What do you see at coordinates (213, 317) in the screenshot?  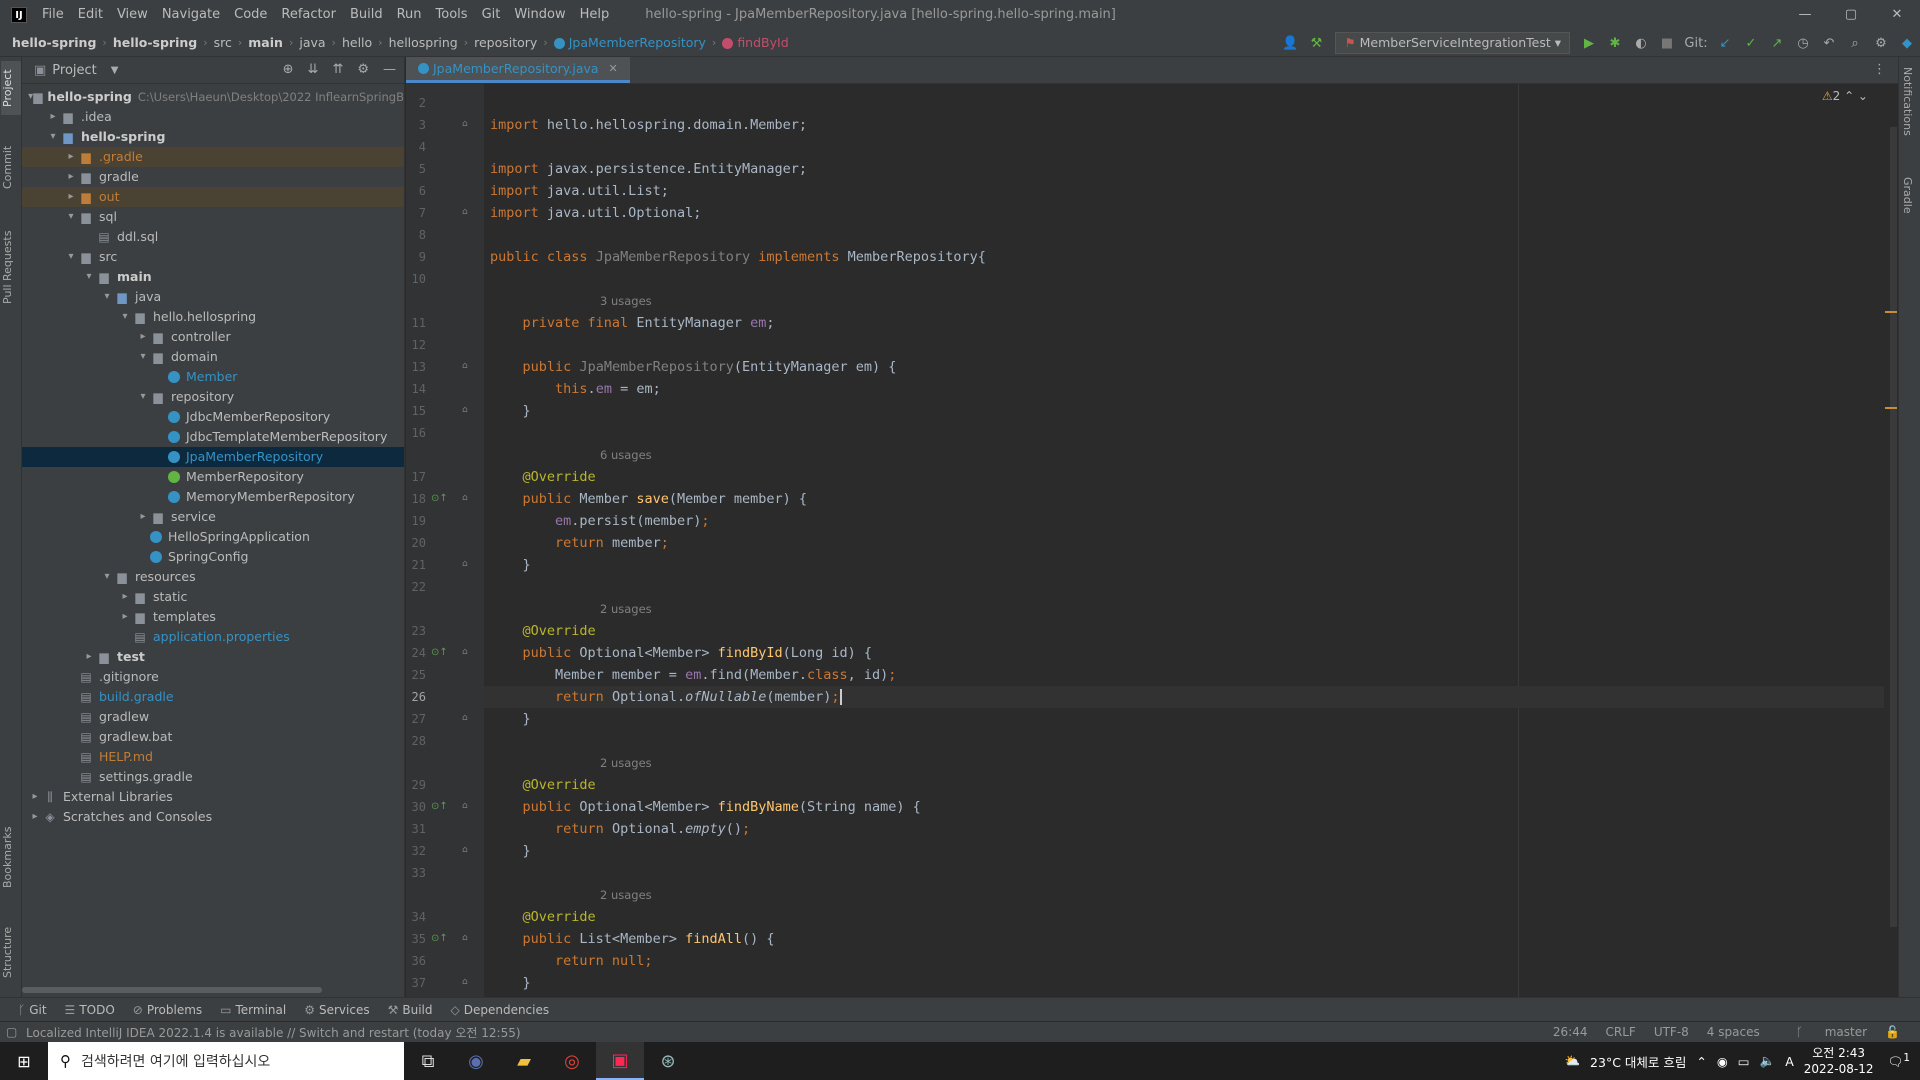 I see `tree-node: ▾ ▆ hello.hellospring` at bounding box center [213, 317].